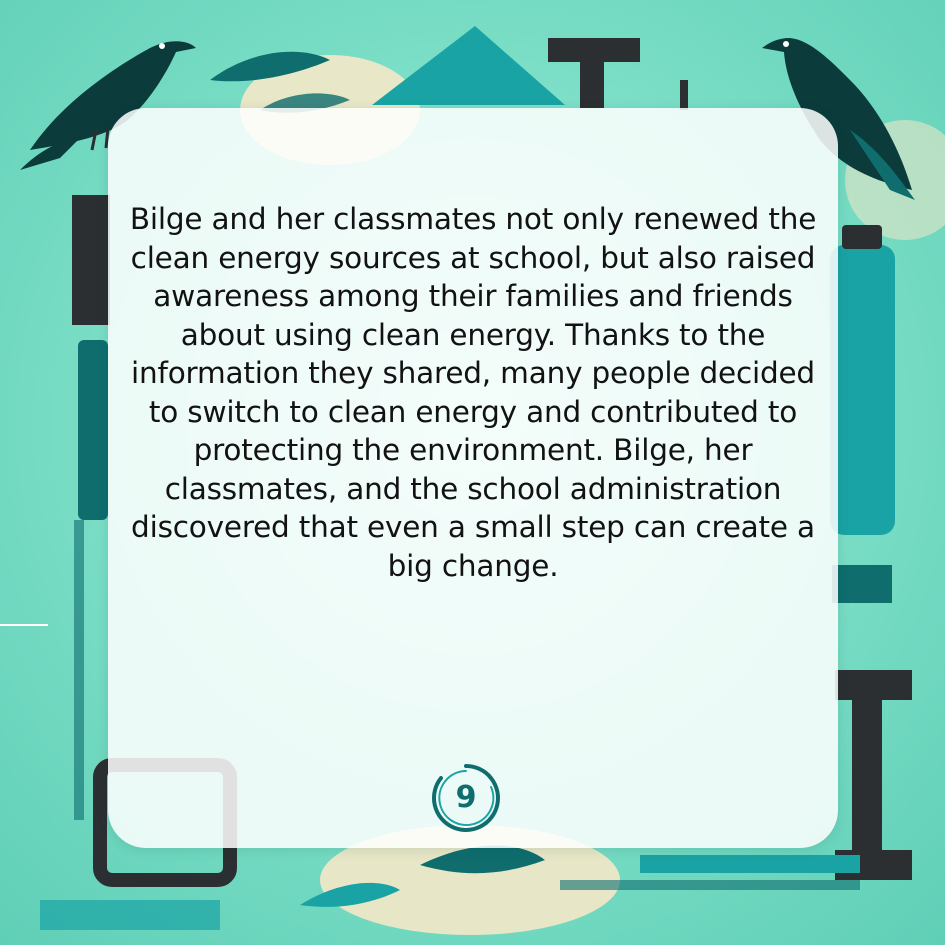  What do you see at coordinates (468, 65) in the screenshot?
I see `teal-triangle-icon` at bounding box center [468, 65].